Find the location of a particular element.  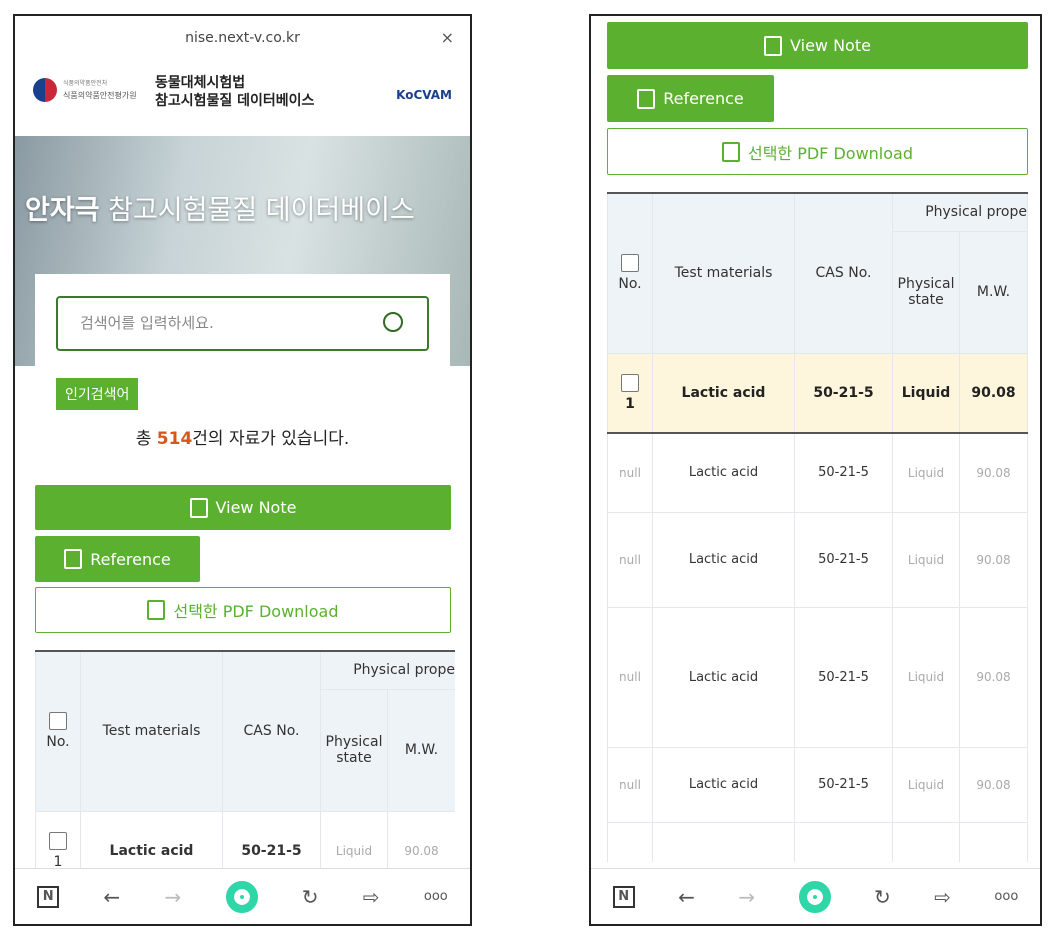

government-logo-icon is located at coordinates (45, 90).